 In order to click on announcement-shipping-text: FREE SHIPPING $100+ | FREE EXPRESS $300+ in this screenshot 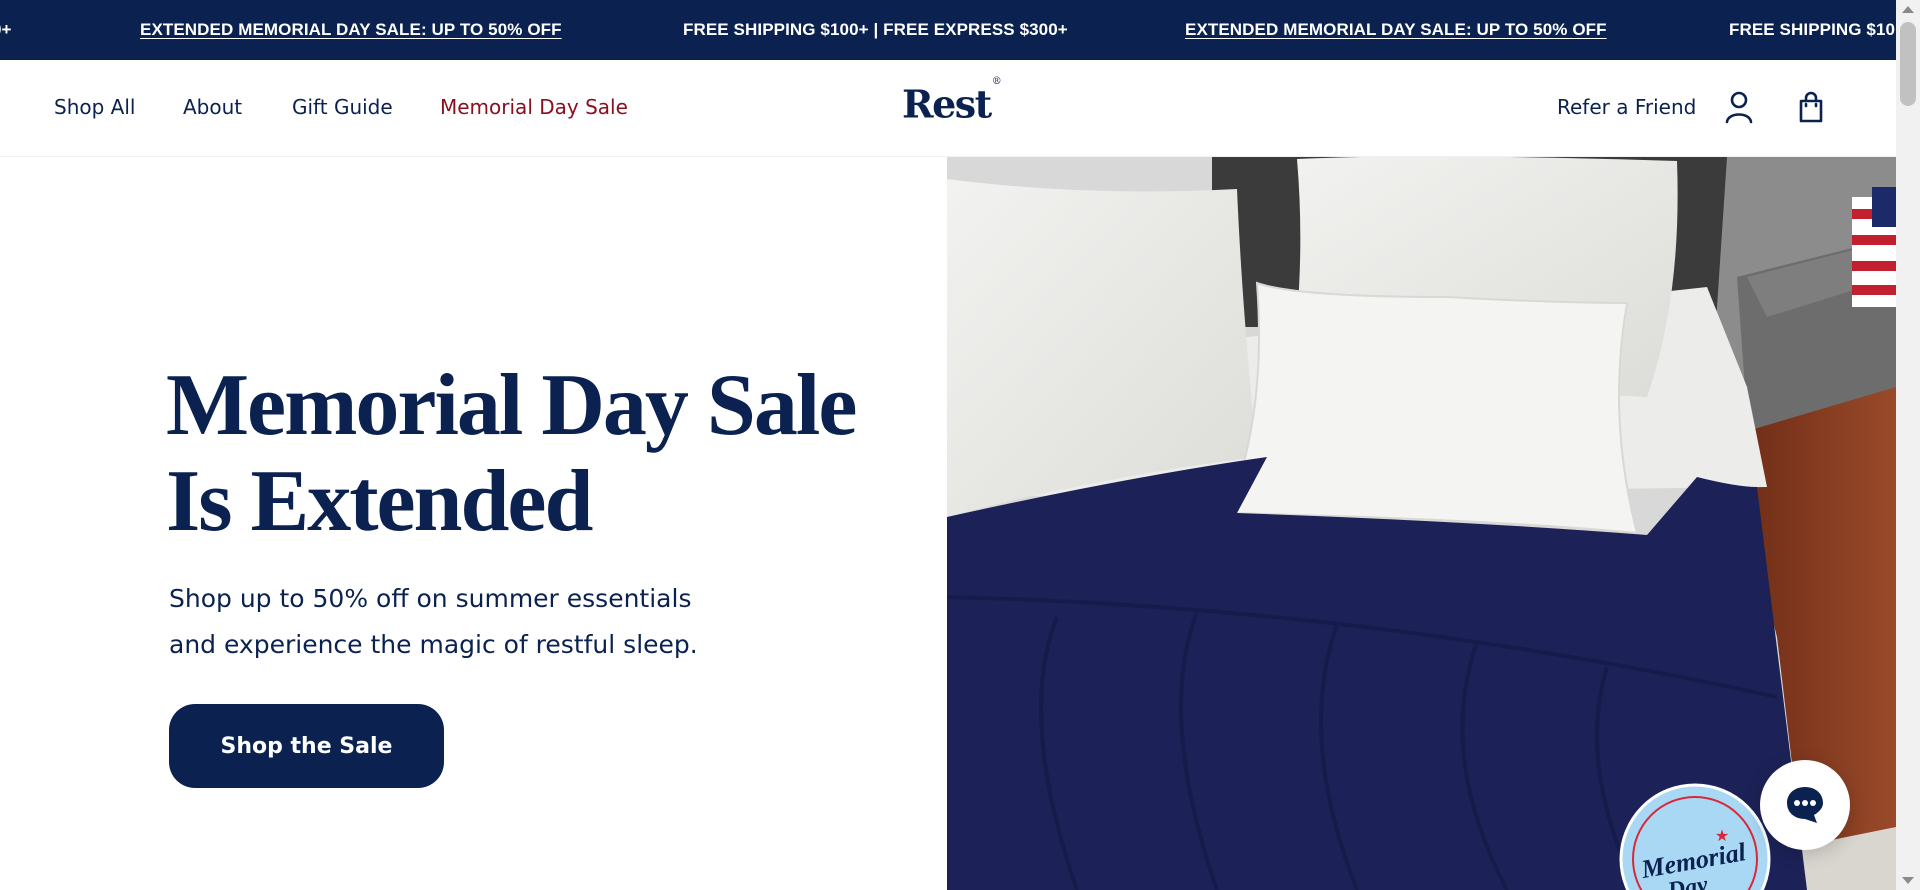, I will do `click(875, 29)`.